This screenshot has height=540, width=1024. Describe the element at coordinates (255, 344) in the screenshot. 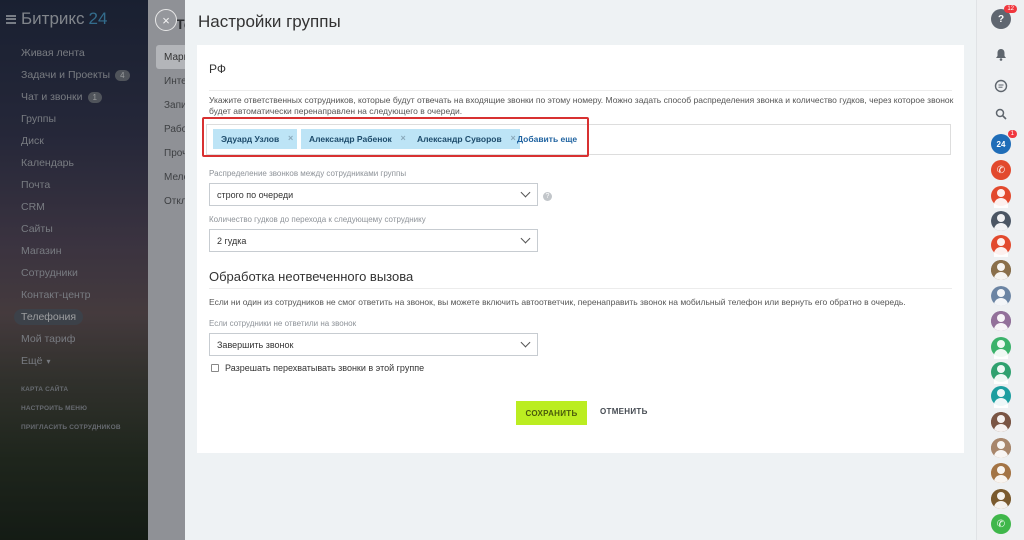

I see `no-answer-value: Завершить звонок` at that location.